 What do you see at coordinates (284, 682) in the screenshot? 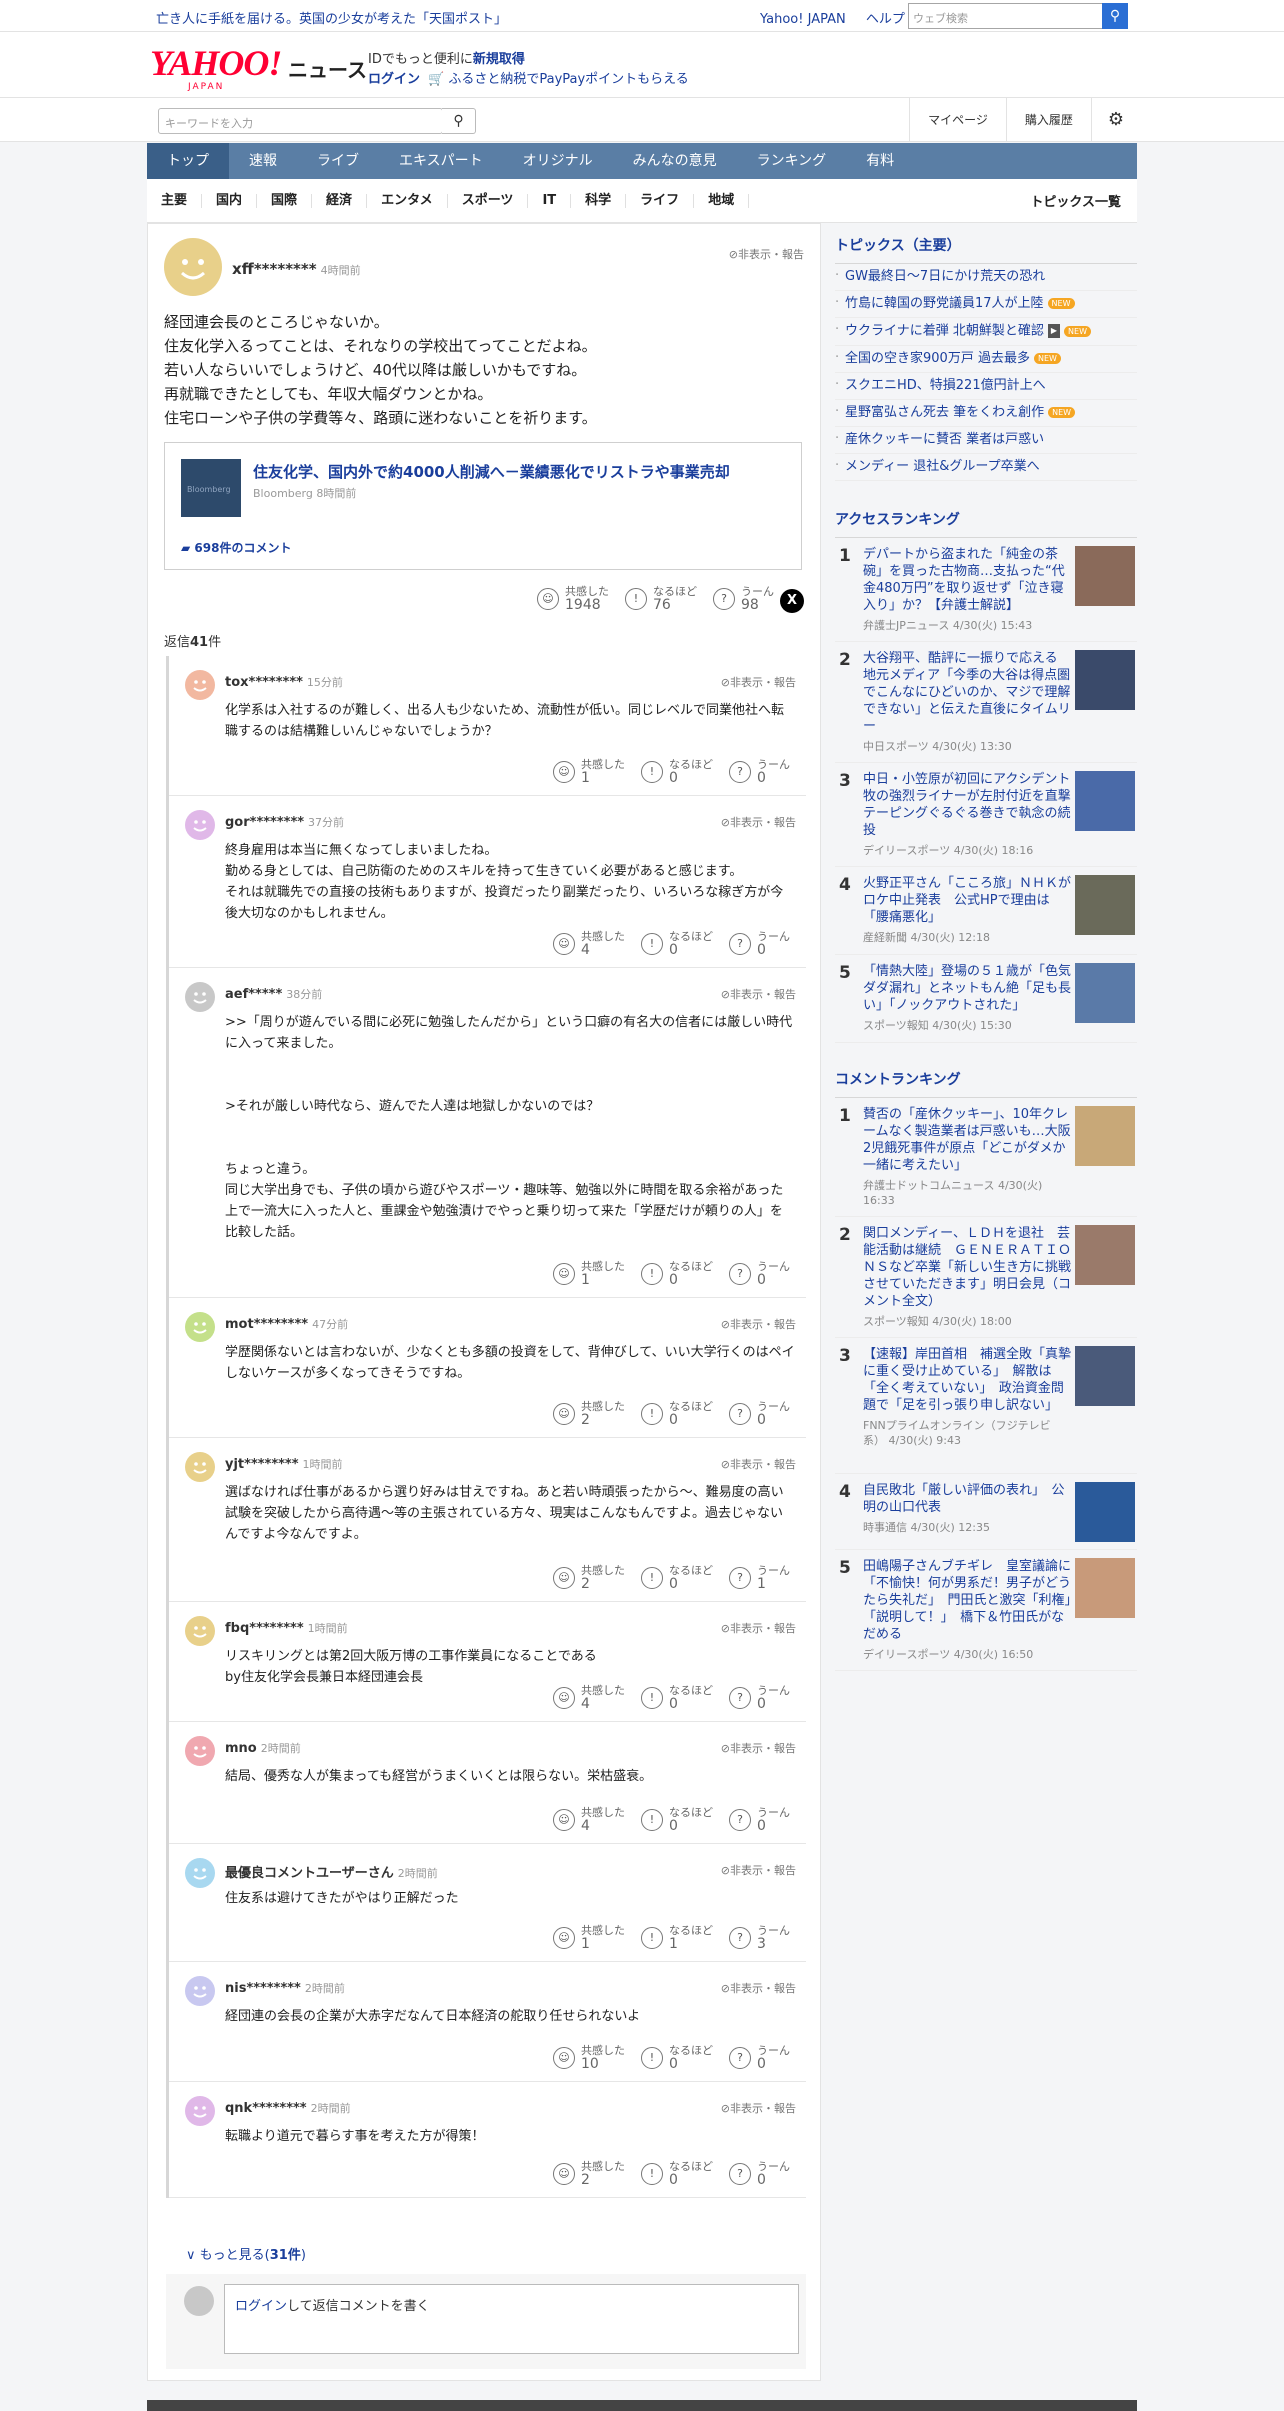
I see `reply-user: tox******** 15分前` at bounding box center [284, 682].